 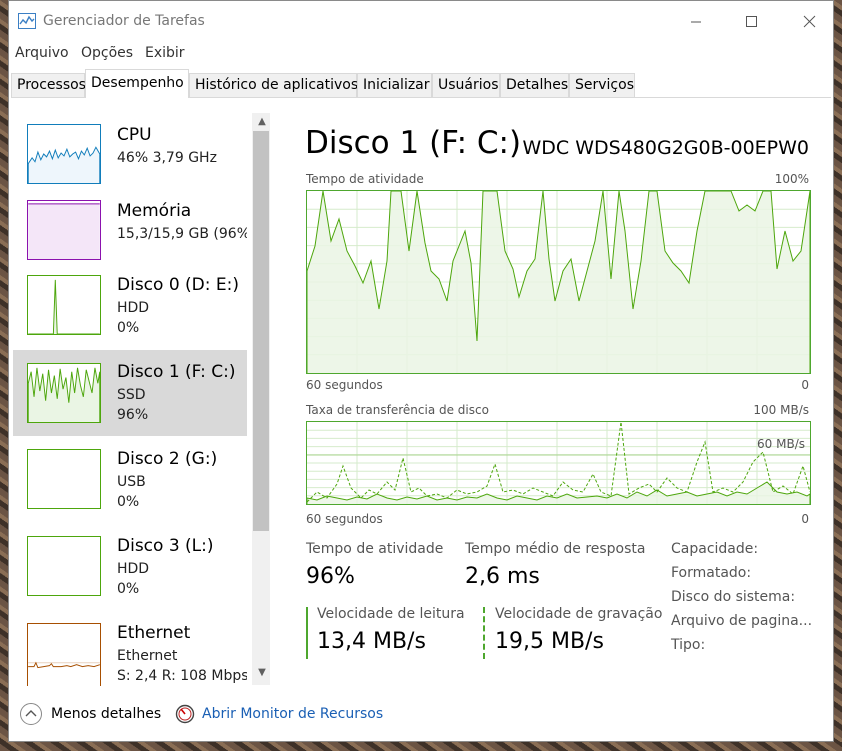 I want to click on sidebar-title: Memória, so click(x=154, y=211).